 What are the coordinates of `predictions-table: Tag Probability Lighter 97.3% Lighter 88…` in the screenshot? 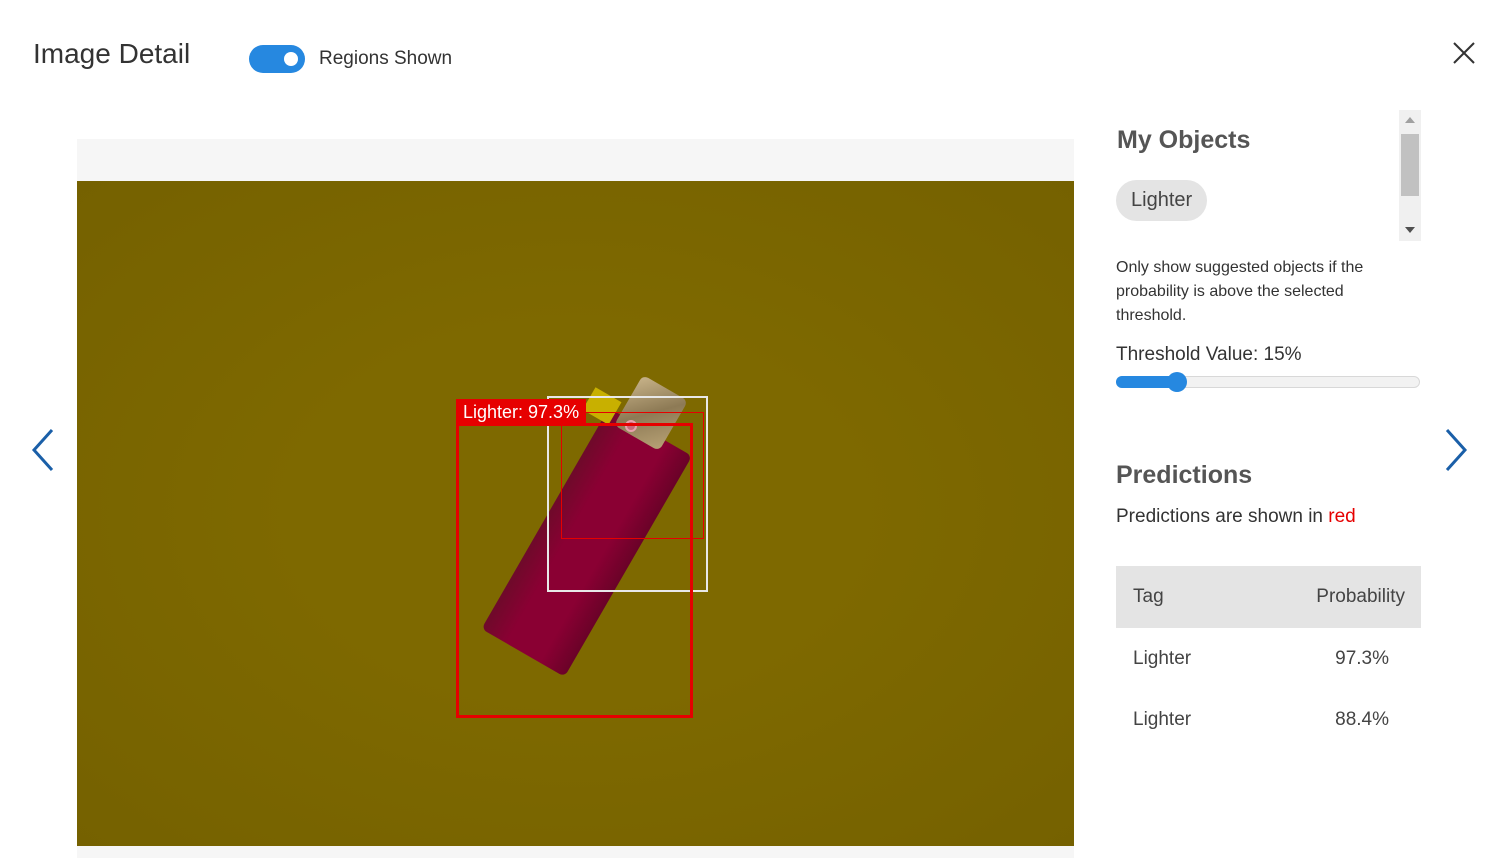 It's located at (1268, 658).